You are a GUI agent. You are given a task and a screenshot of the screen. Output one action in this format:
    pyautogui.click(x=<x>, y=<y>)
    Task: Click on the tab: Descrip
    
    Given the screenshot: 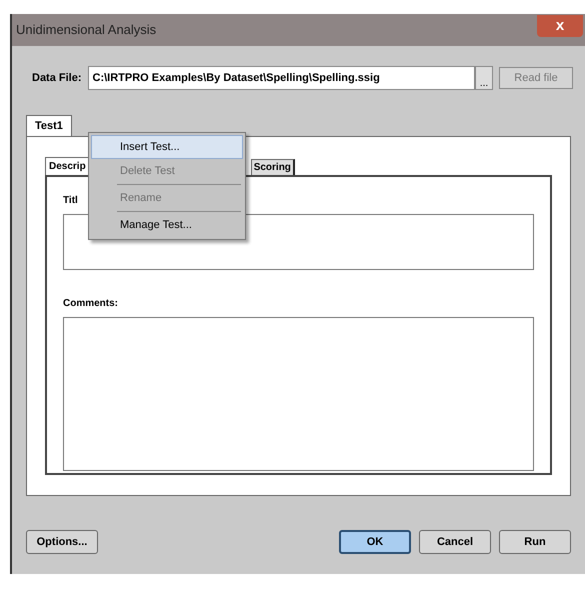 What is the action you would take?
    pyautogui.click(x=67, y=166)
    